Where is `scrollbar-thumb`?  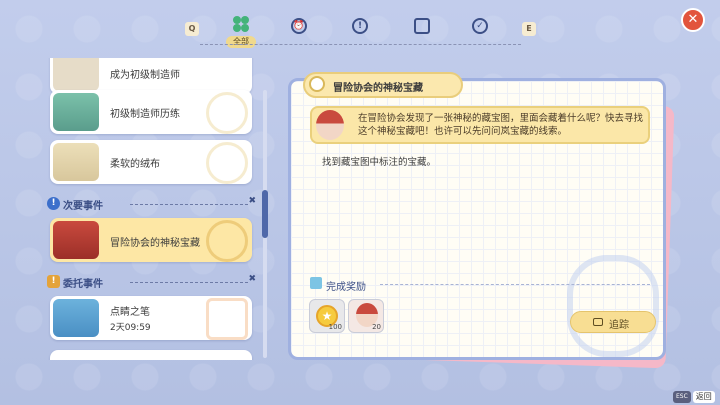
scrollbar-thumb is located at coordinates (265, 214).